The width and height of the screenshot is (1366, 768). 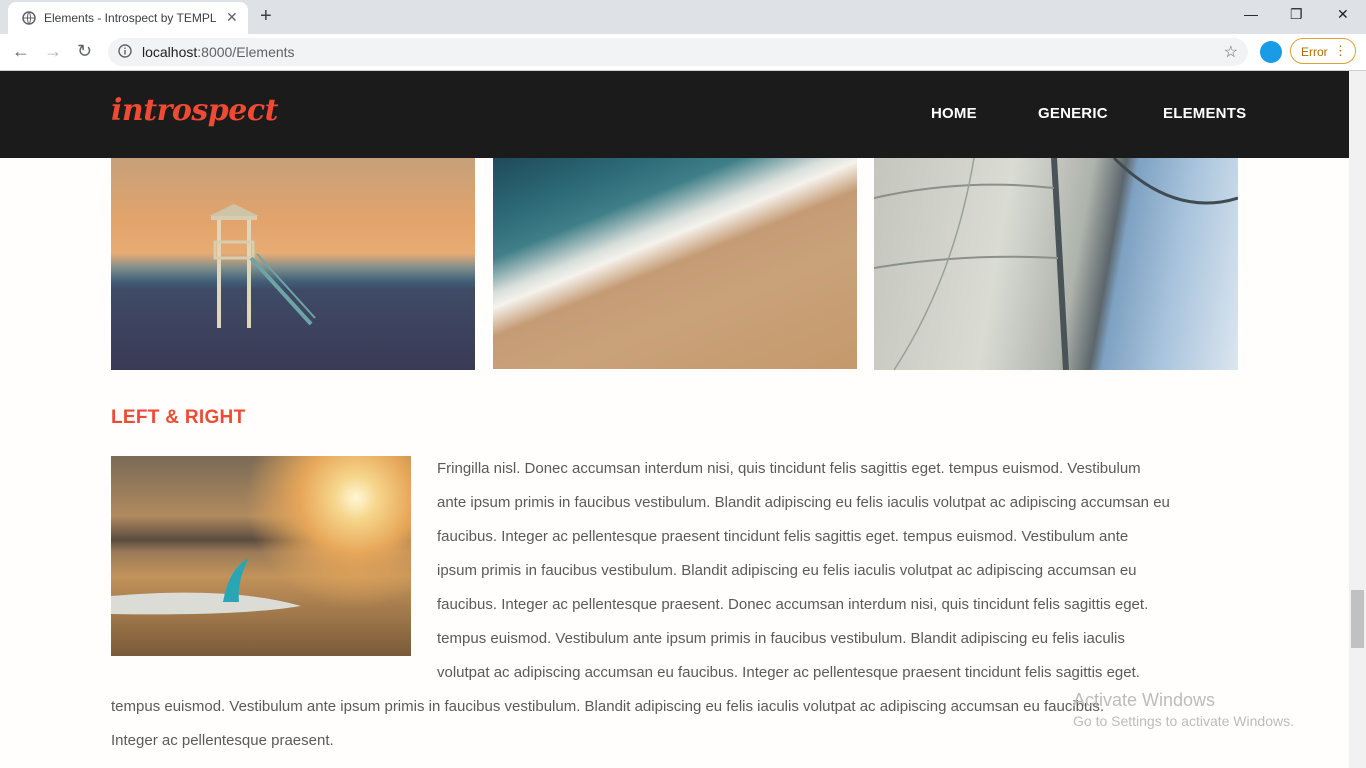 I want to click on surfboard-sunset-image, so click(x=261, y=556).